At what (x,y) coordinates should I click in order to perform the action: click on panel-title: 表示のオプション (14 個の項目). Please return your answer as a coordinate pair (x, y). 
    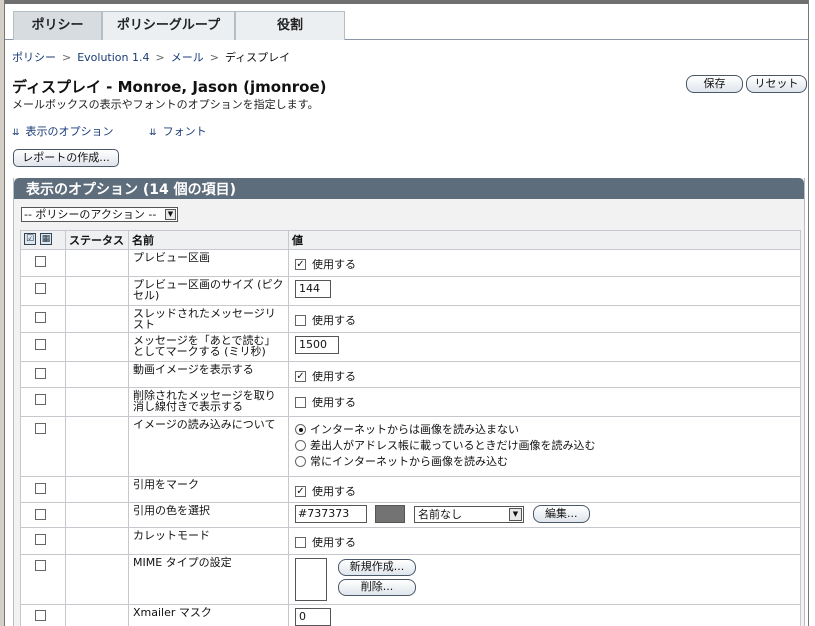
    Looking at the image, I should click on (131, 190).